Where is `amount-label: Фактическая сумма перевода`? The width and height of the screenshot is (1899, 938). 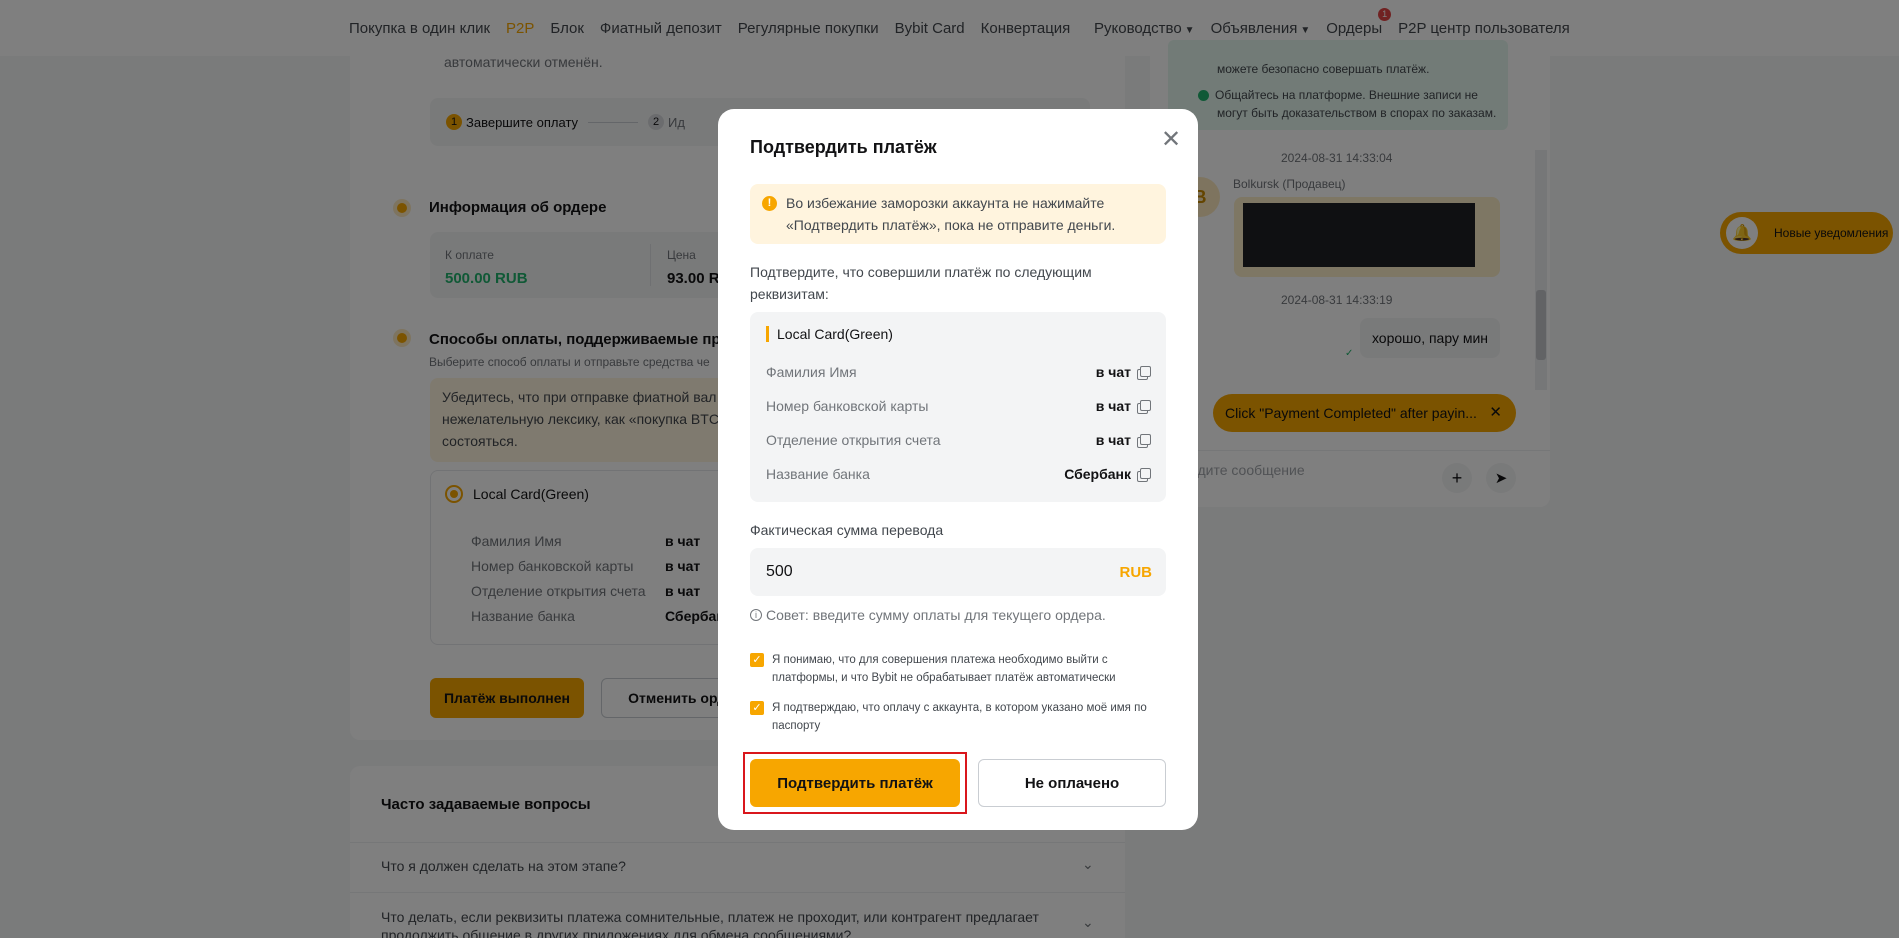 amount-label: Фактическая сумма перевода is located at coordinates (847, 530).